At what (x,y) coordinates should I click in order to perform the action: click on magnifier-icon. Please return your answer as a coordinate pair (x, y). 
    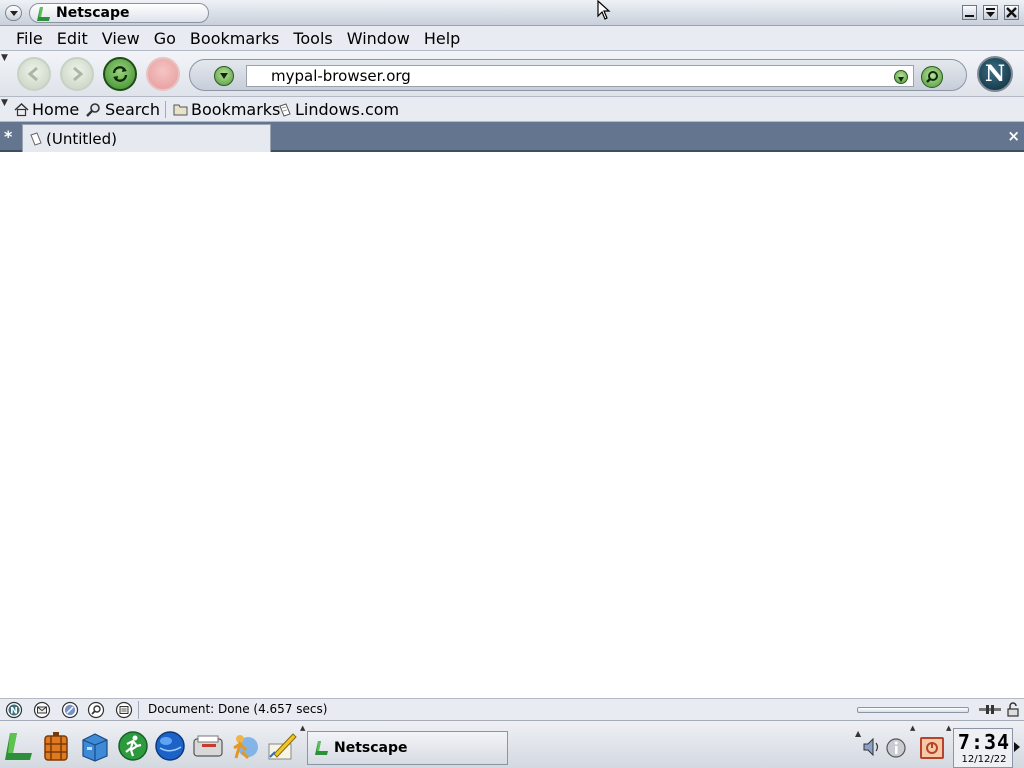
    Looking at the image, I should click on (93, 110).